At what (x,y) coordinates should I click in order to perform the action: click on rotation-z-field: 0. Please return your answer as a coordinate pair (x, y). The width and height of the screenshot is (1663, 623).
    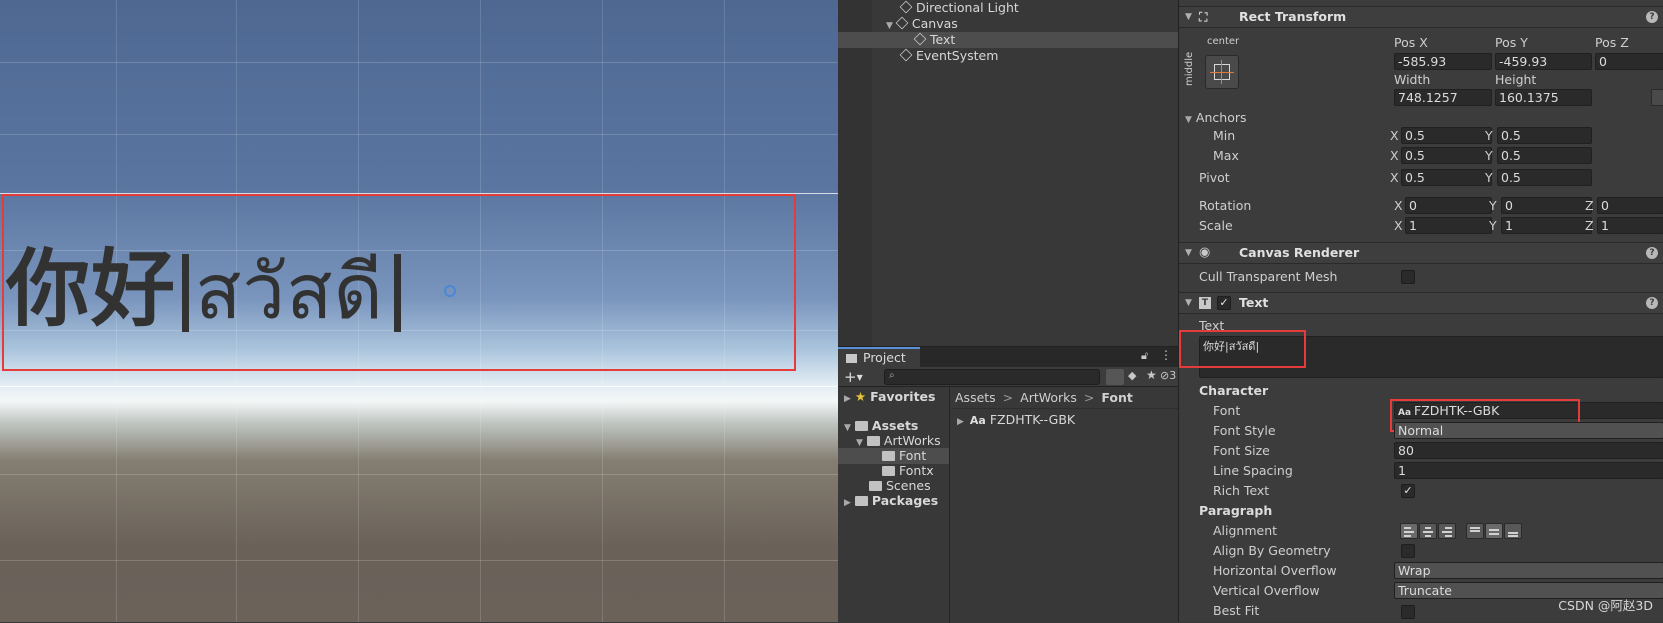
    Looking at the image, I should click on (1630, 205).